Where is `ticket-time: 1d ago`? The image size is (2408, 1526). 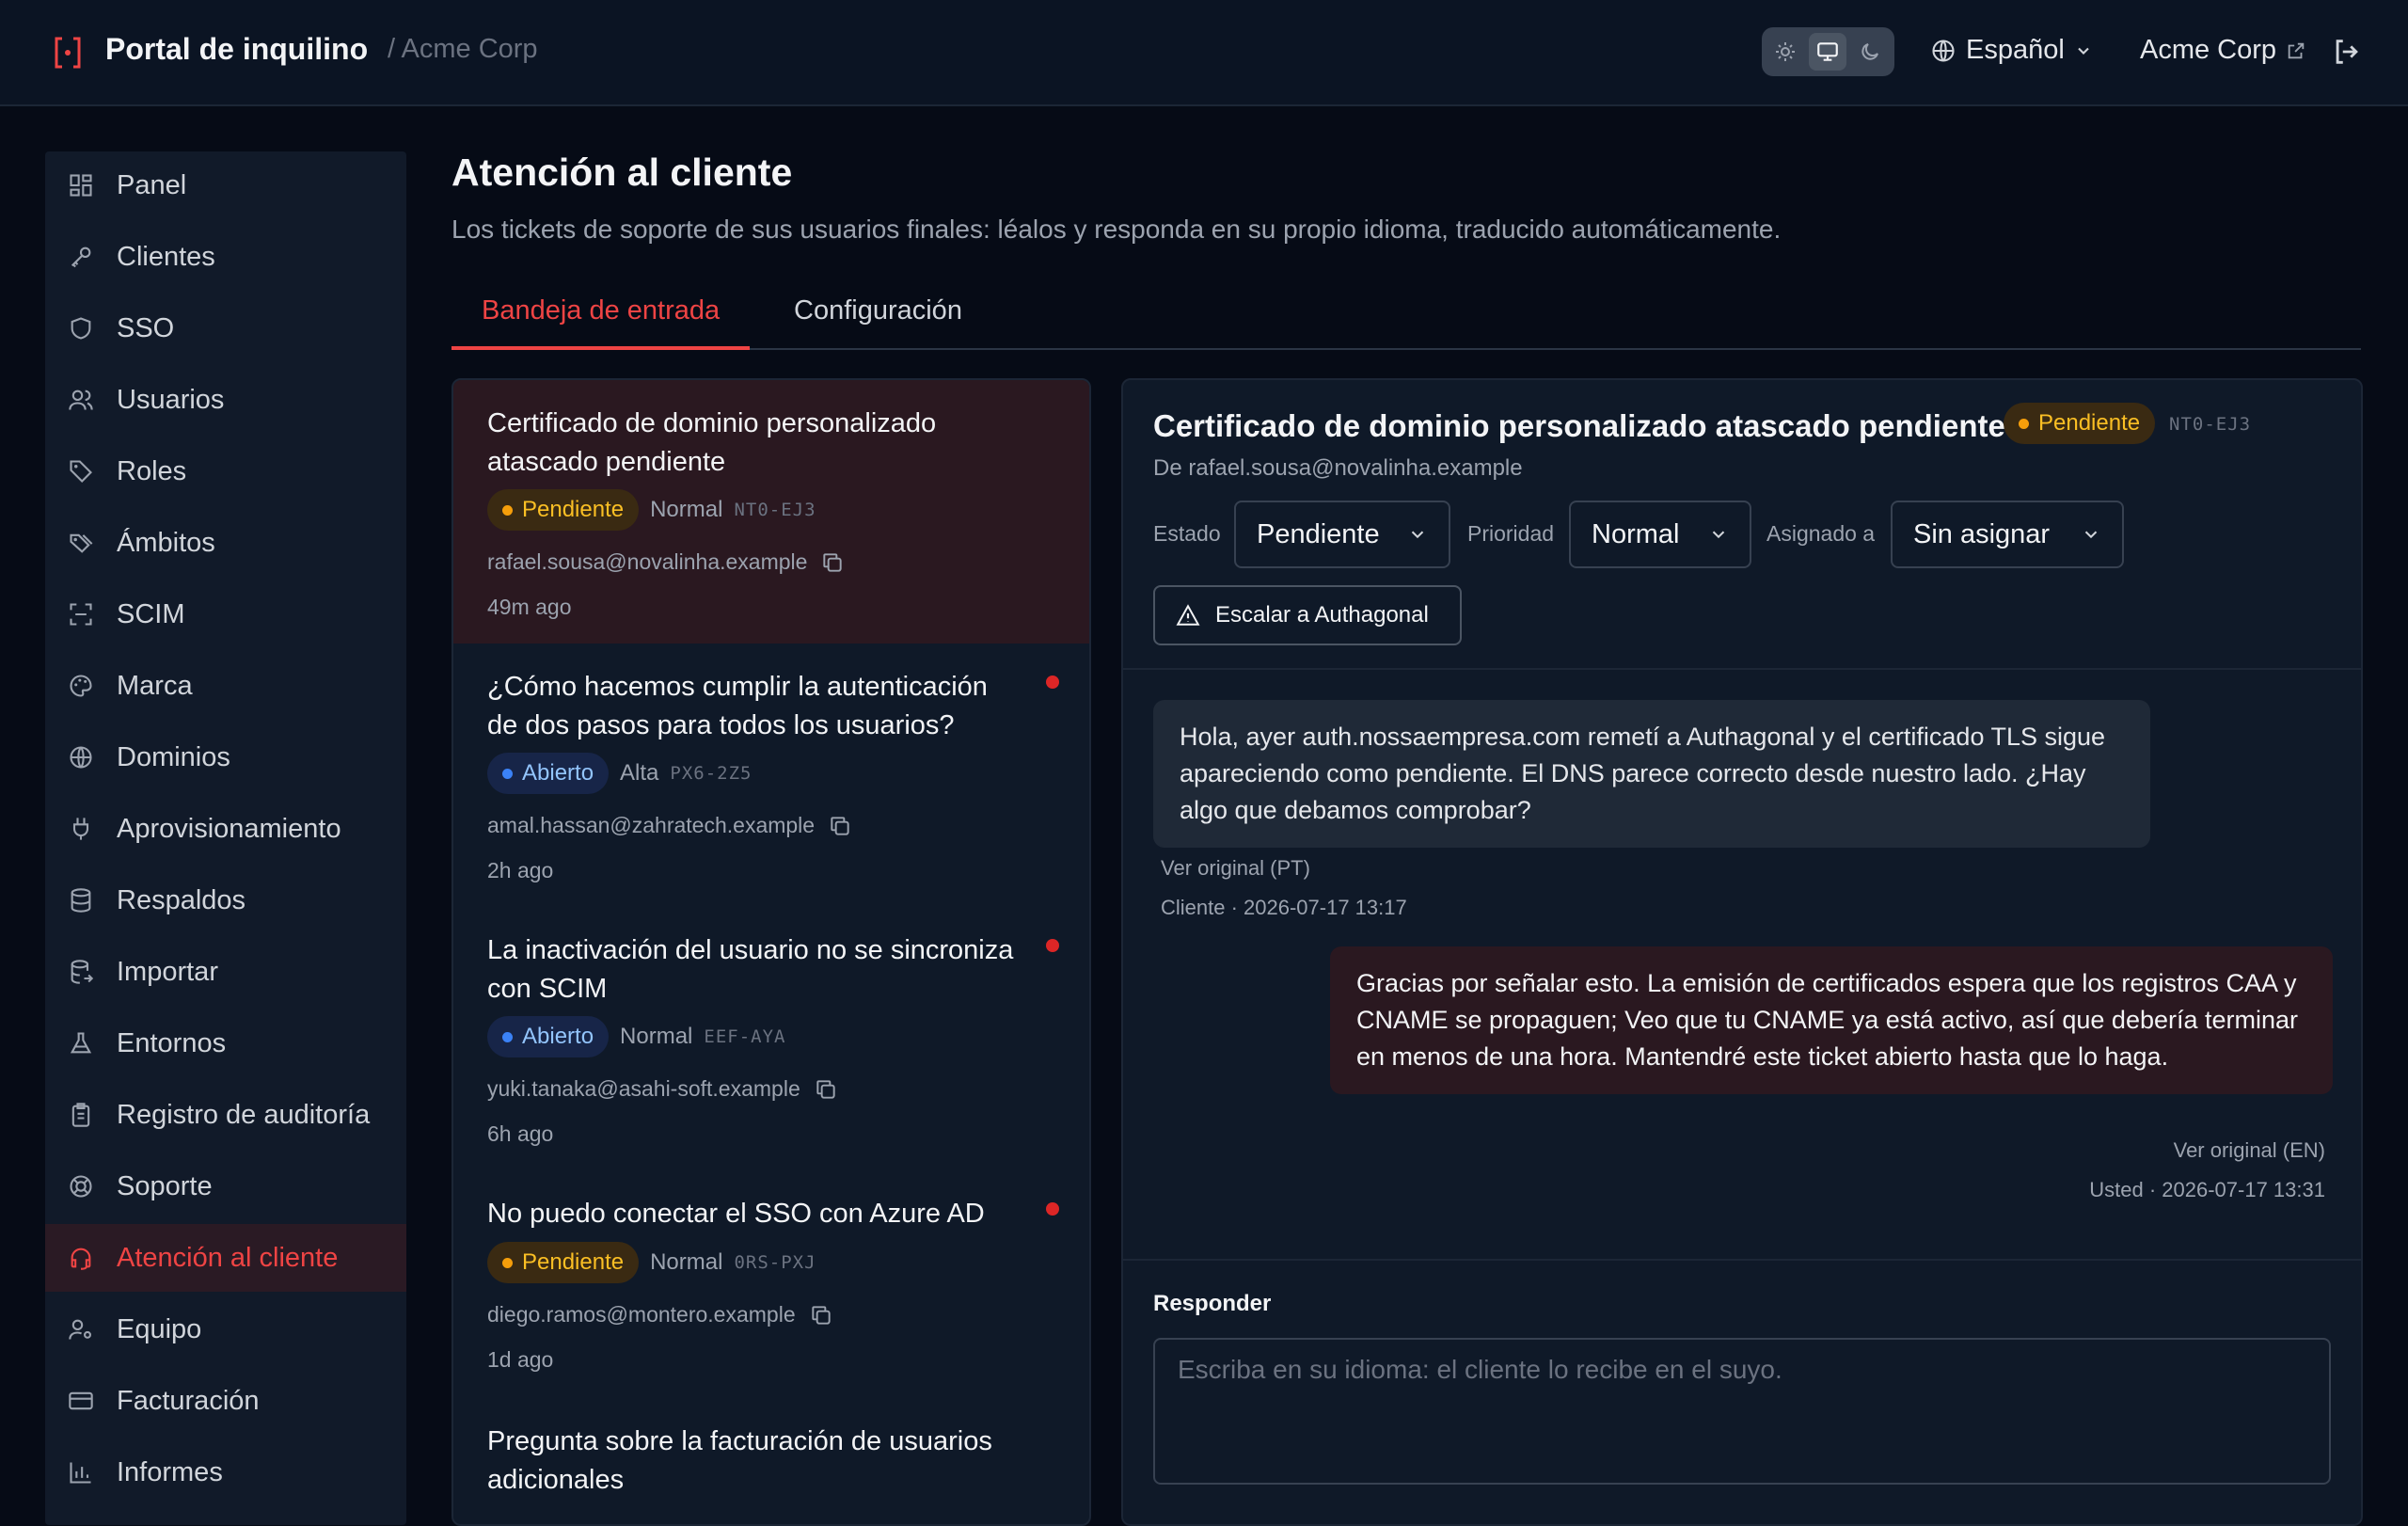
ticket-time: 1d ago is located at coordinates (520, 1359).